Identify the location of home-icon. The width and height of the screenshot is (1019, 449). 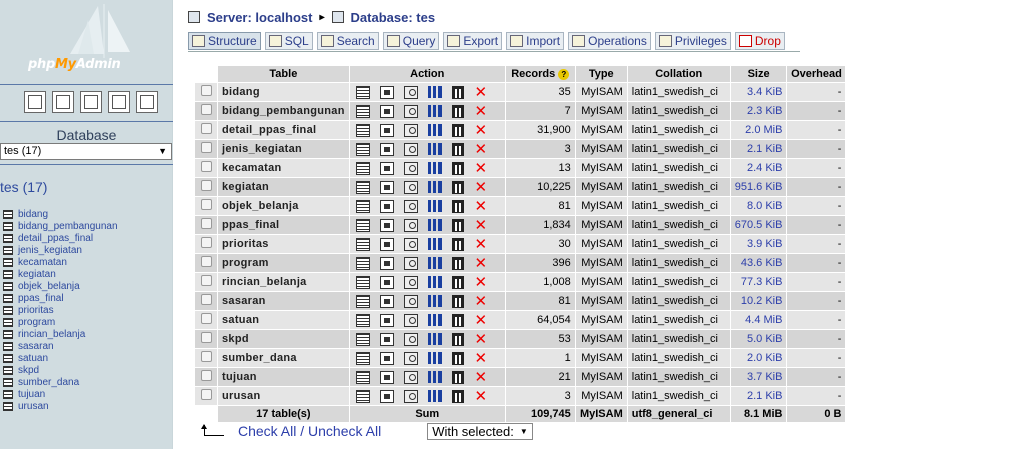
(35, 102).